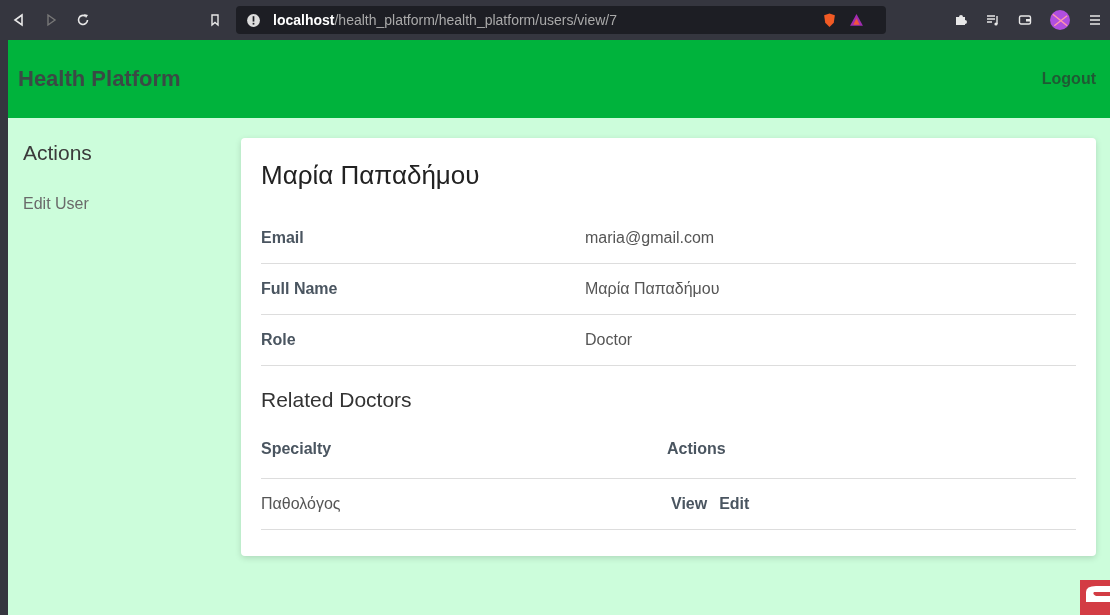 The width and height of the screenshot is (1110, 615). I want to click on puzzle-icon, so click(961, 20).